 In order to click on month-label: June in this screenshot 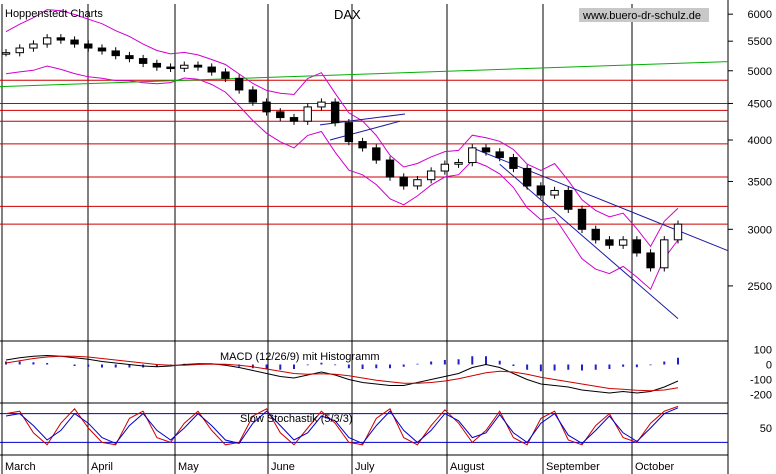, I will do `click(283, 467)`.